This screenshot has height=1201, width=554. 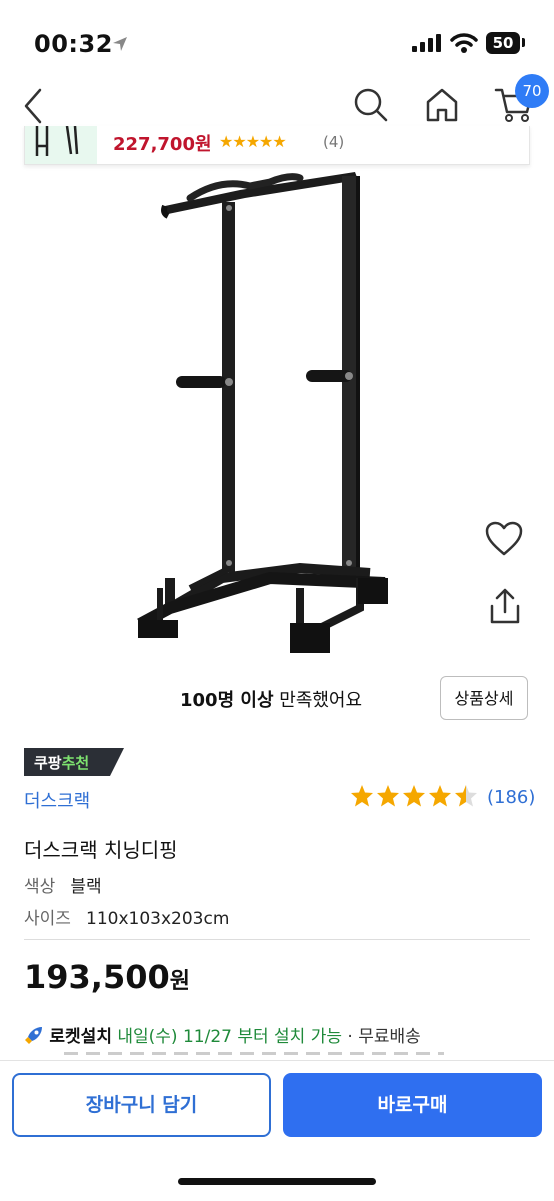 What do you see at coordinates (318, 700) in the screenshot?
I see `satisfaction-suffix: 만족했어요` at bounding box center [318, 700].